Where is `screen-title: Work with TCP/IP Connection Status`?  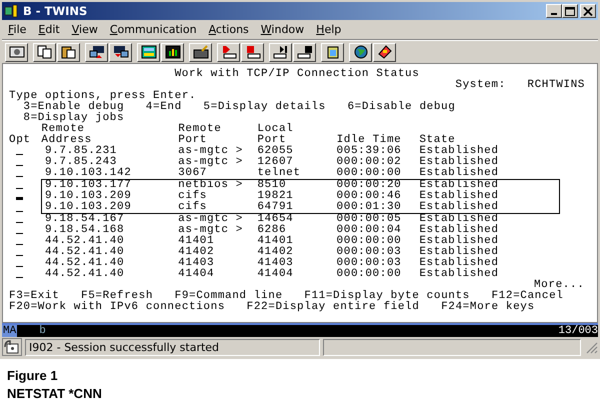 screen-title: Work with TCP/IP Connection Status is located at coordinates (297, 74).